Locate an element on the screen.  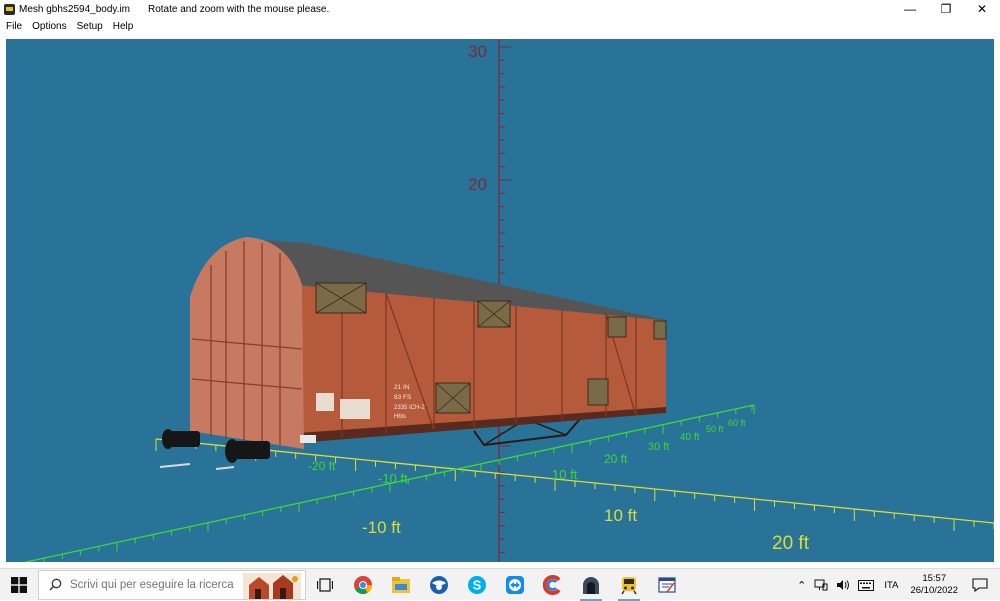
system-tray: ⌃ ITA 15:57 26/10/2022 is located at coordinates (896, 585).